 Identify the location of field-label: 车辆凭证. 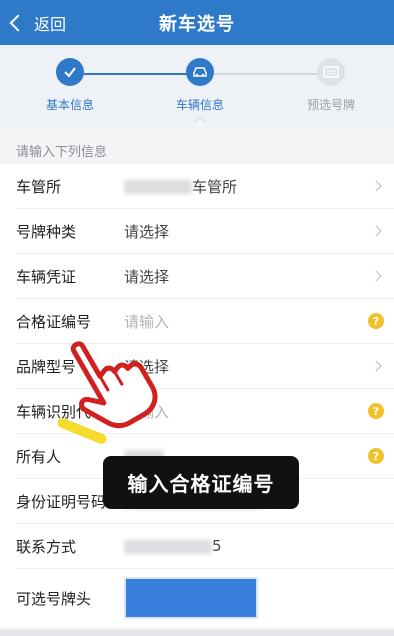
(46, 276).